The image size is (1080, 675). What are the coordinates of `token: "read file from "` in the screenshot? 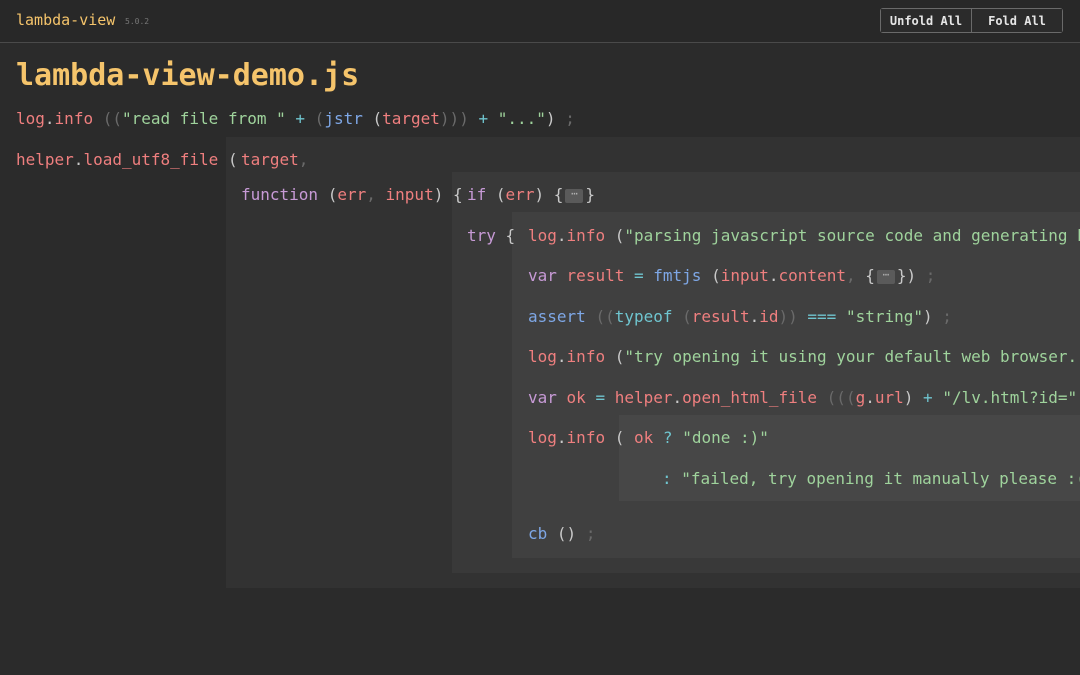 It's located at (203, 118).